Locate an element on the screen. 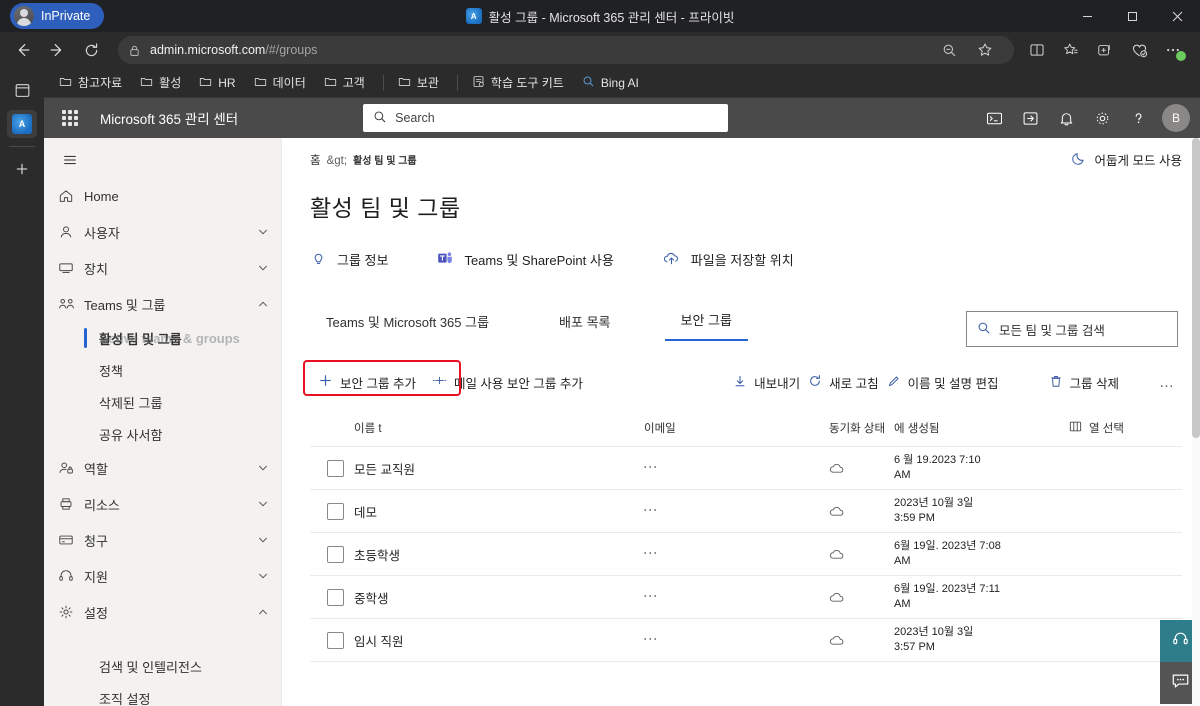  address-bar: admin.microsoft.com/#/groups is located at coordinates (566, 50).